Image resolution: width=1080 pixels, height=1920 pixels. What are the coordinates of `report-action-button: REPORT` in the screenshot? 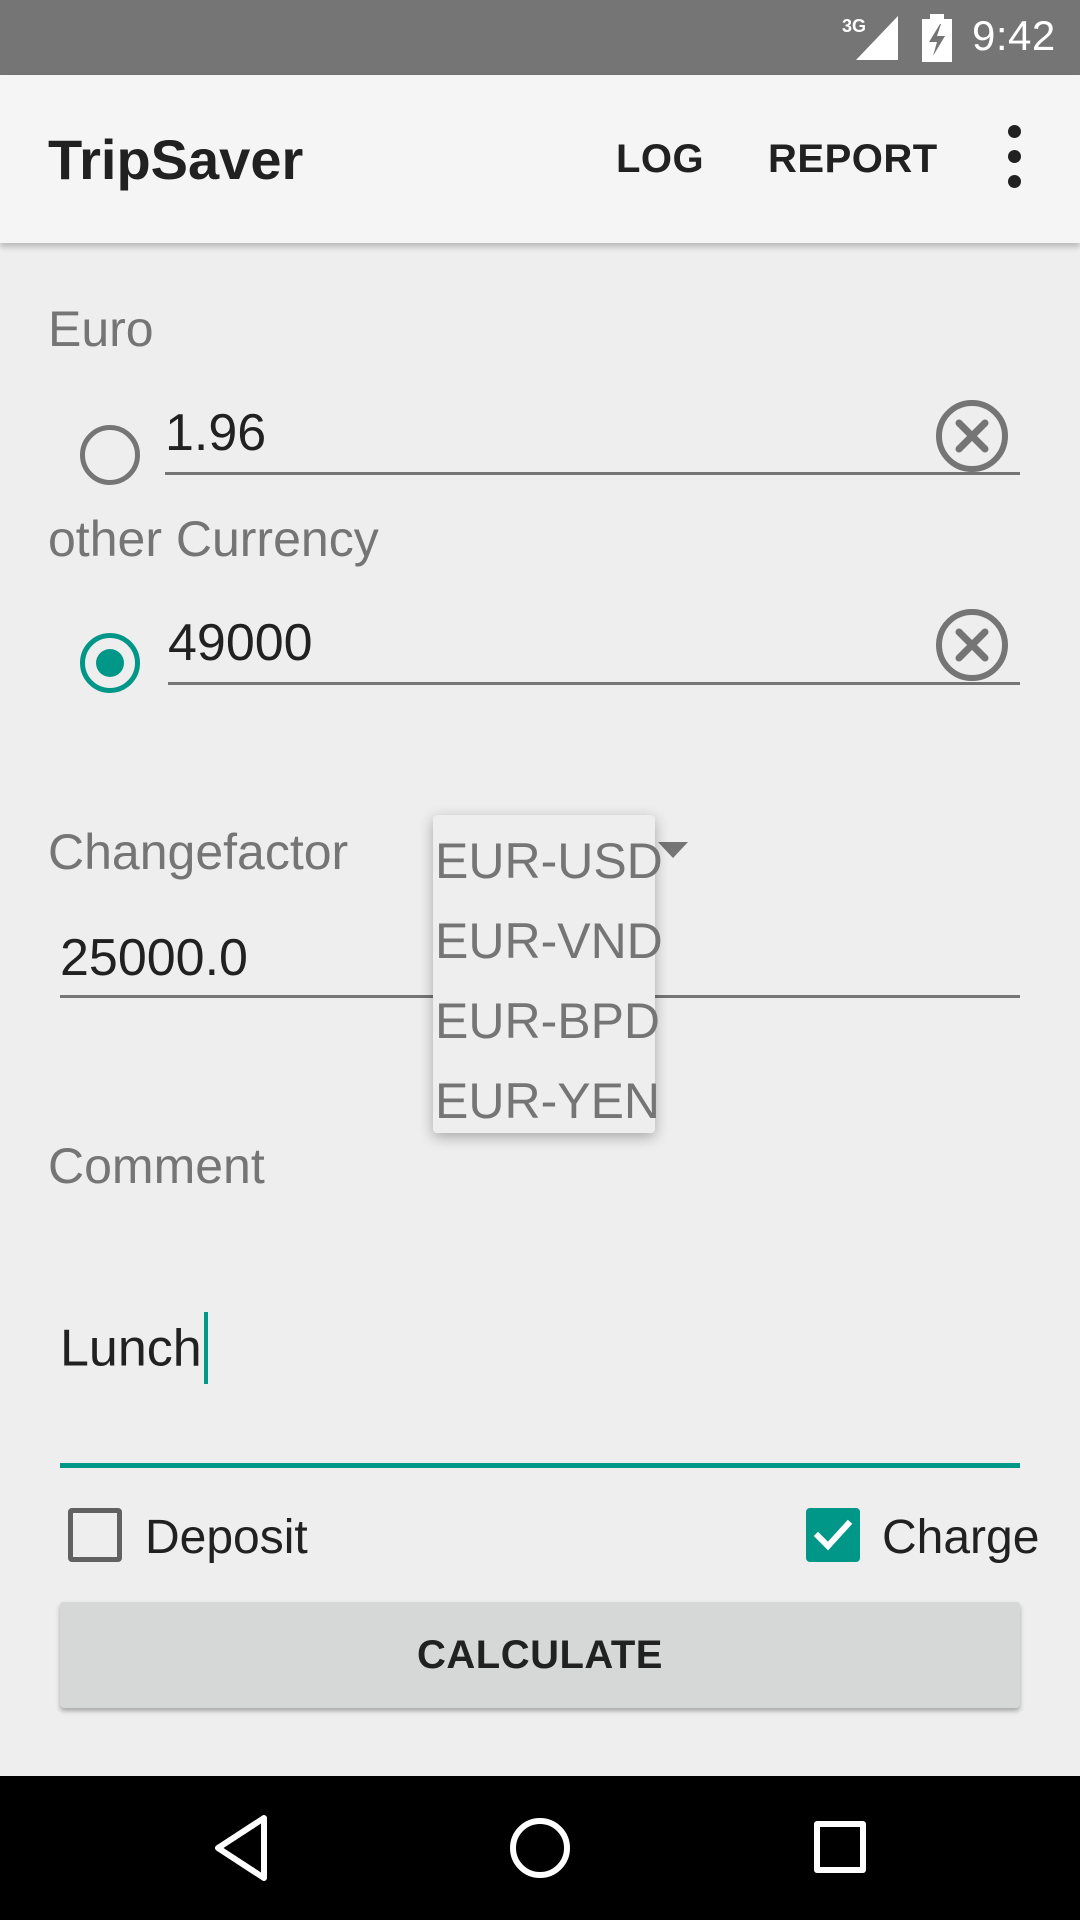 It's located at (853, 159).